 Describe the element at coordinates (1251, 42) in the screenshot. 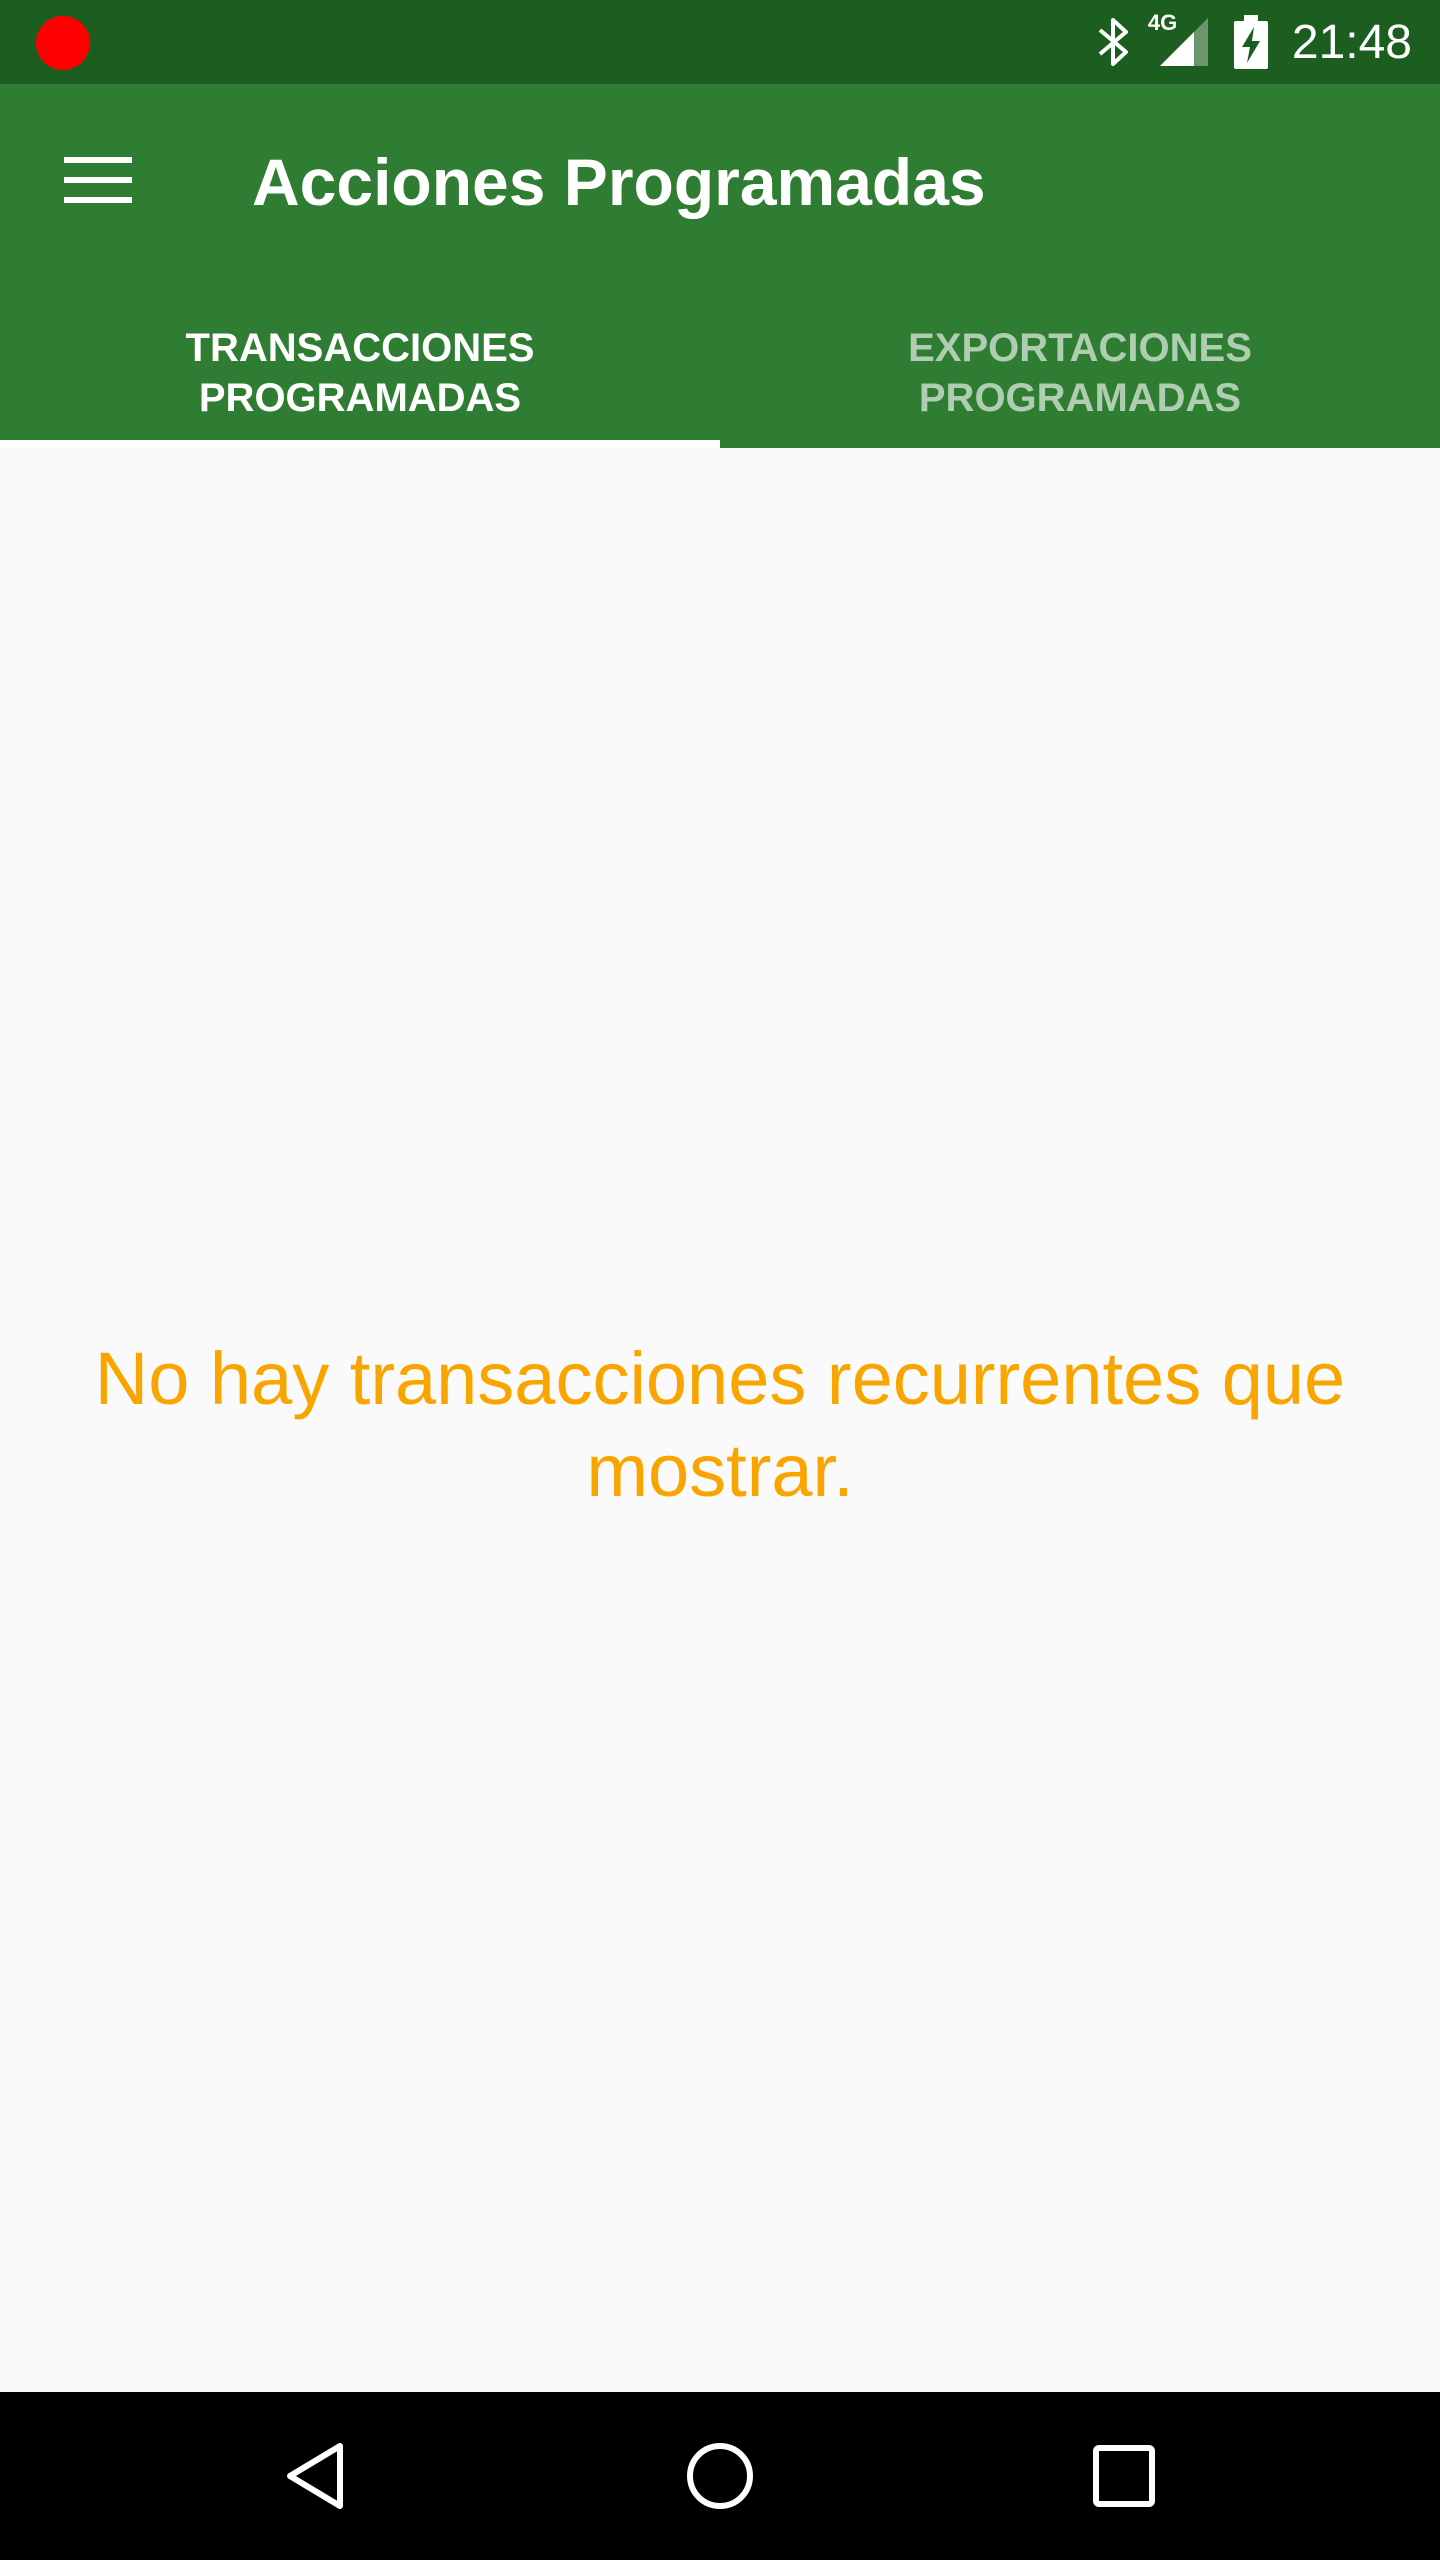

I see `battery-charging-icon` at that location.